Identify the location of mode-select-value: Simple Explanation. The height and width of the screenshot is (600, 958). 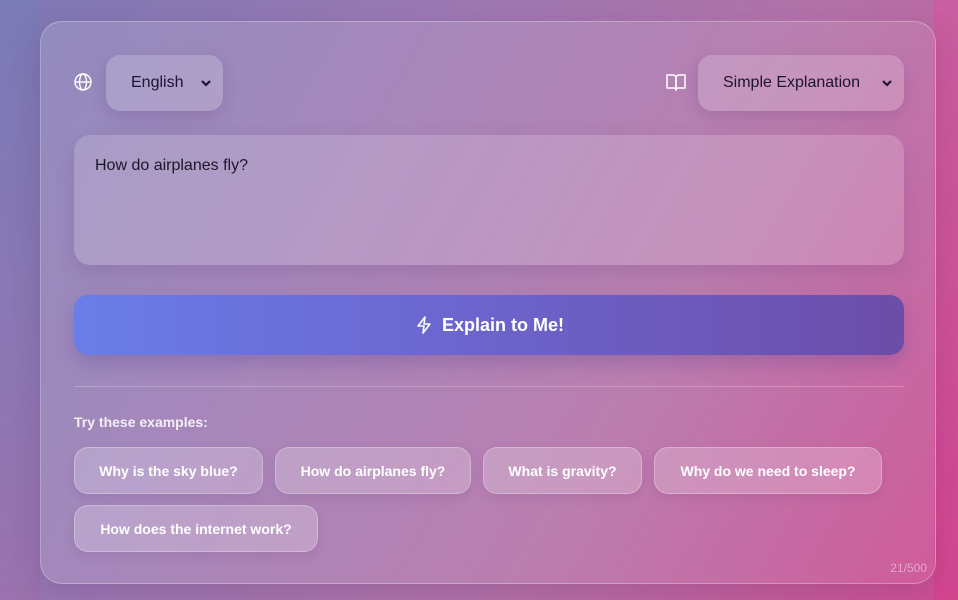
(791, 82).